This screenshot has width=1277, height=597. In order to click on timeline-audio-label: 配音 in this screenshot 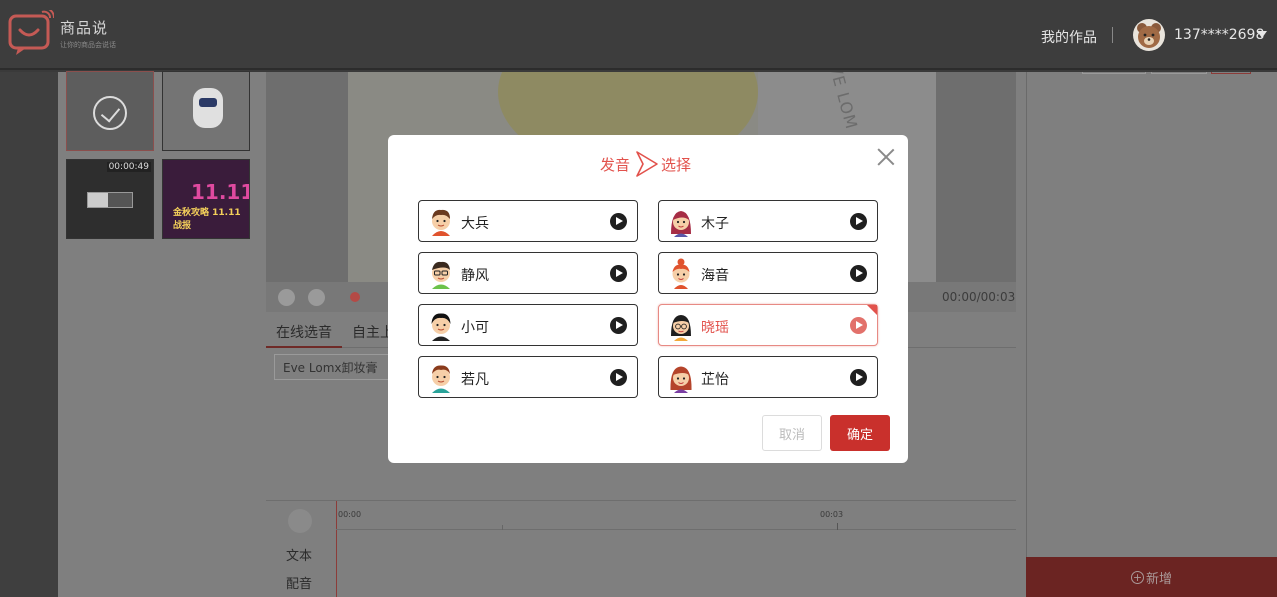, I will do `click(299, 584)`.